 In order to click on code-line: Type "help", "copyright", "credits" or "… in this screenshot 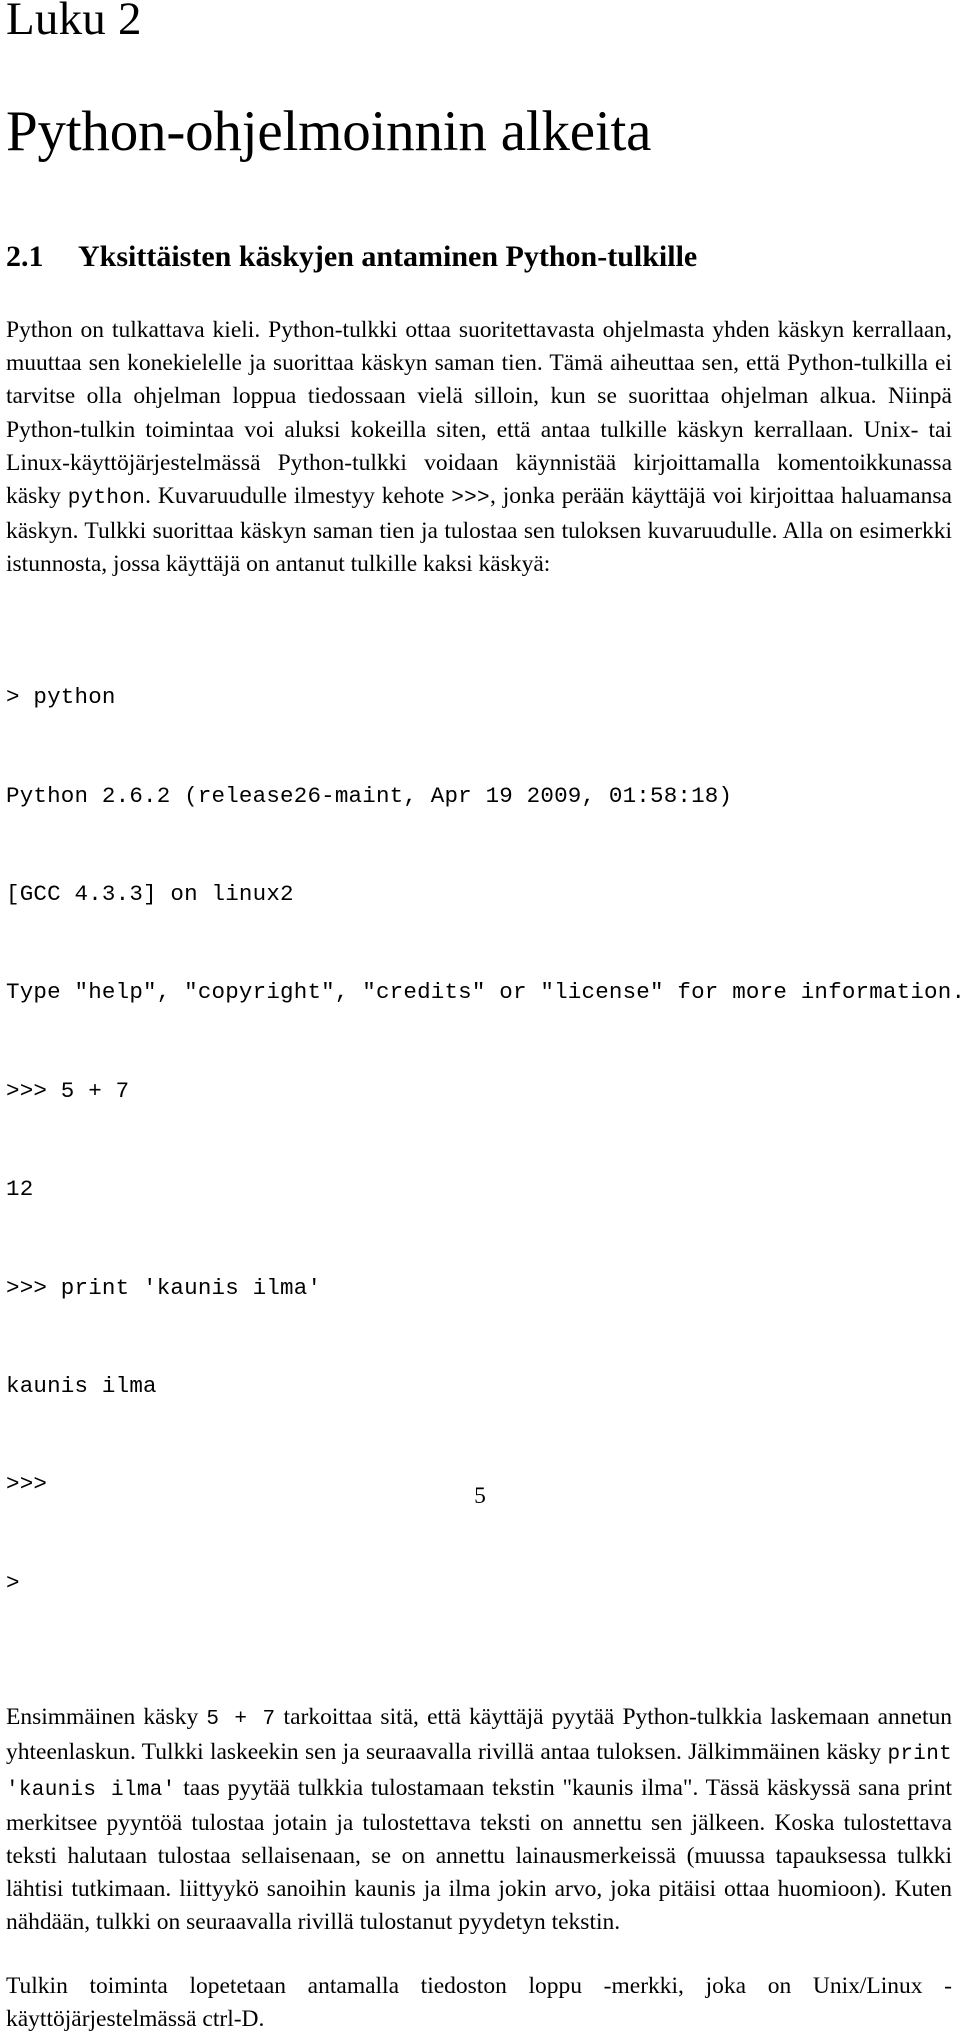, I will do `click(483, 992)`.